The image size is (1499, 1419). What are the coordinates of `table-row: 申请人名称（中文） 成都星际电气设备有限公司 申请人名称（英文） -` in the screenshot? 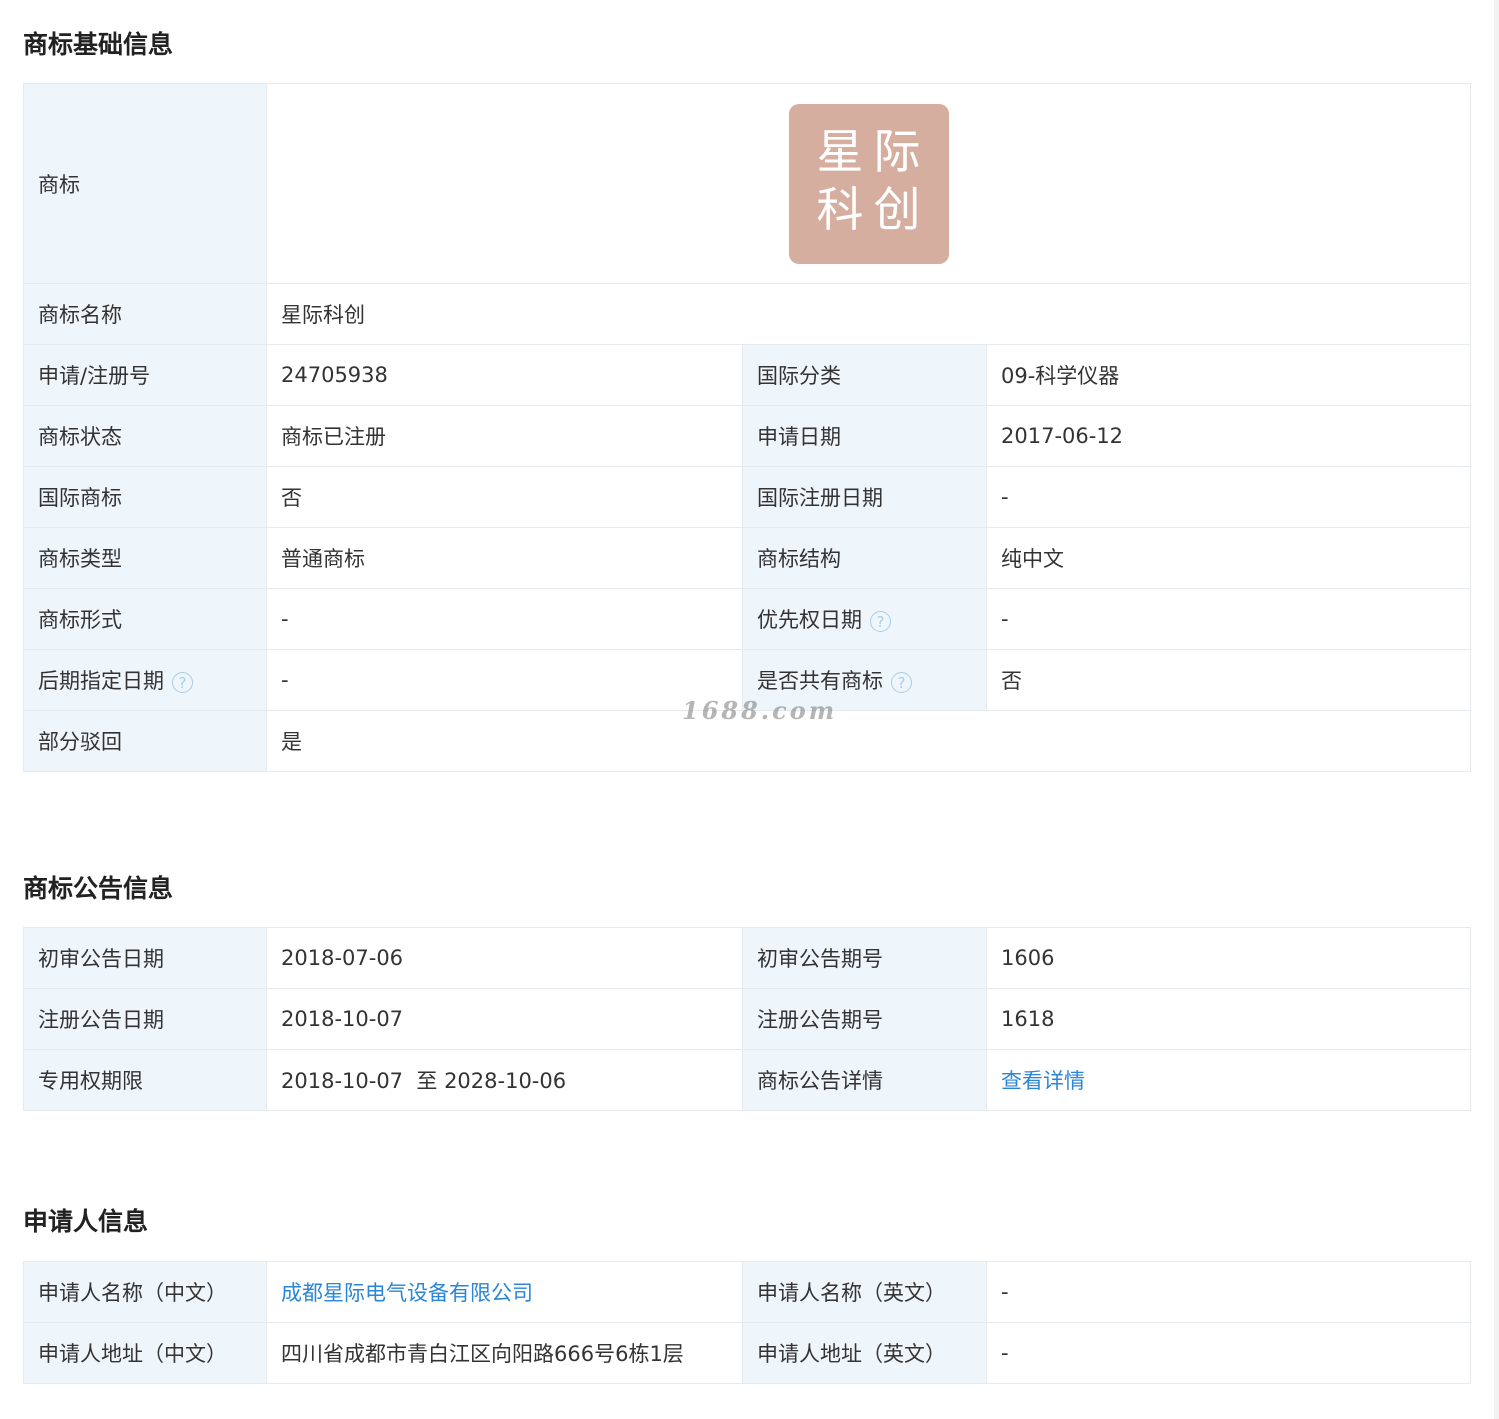 It's located at (747, 1292).